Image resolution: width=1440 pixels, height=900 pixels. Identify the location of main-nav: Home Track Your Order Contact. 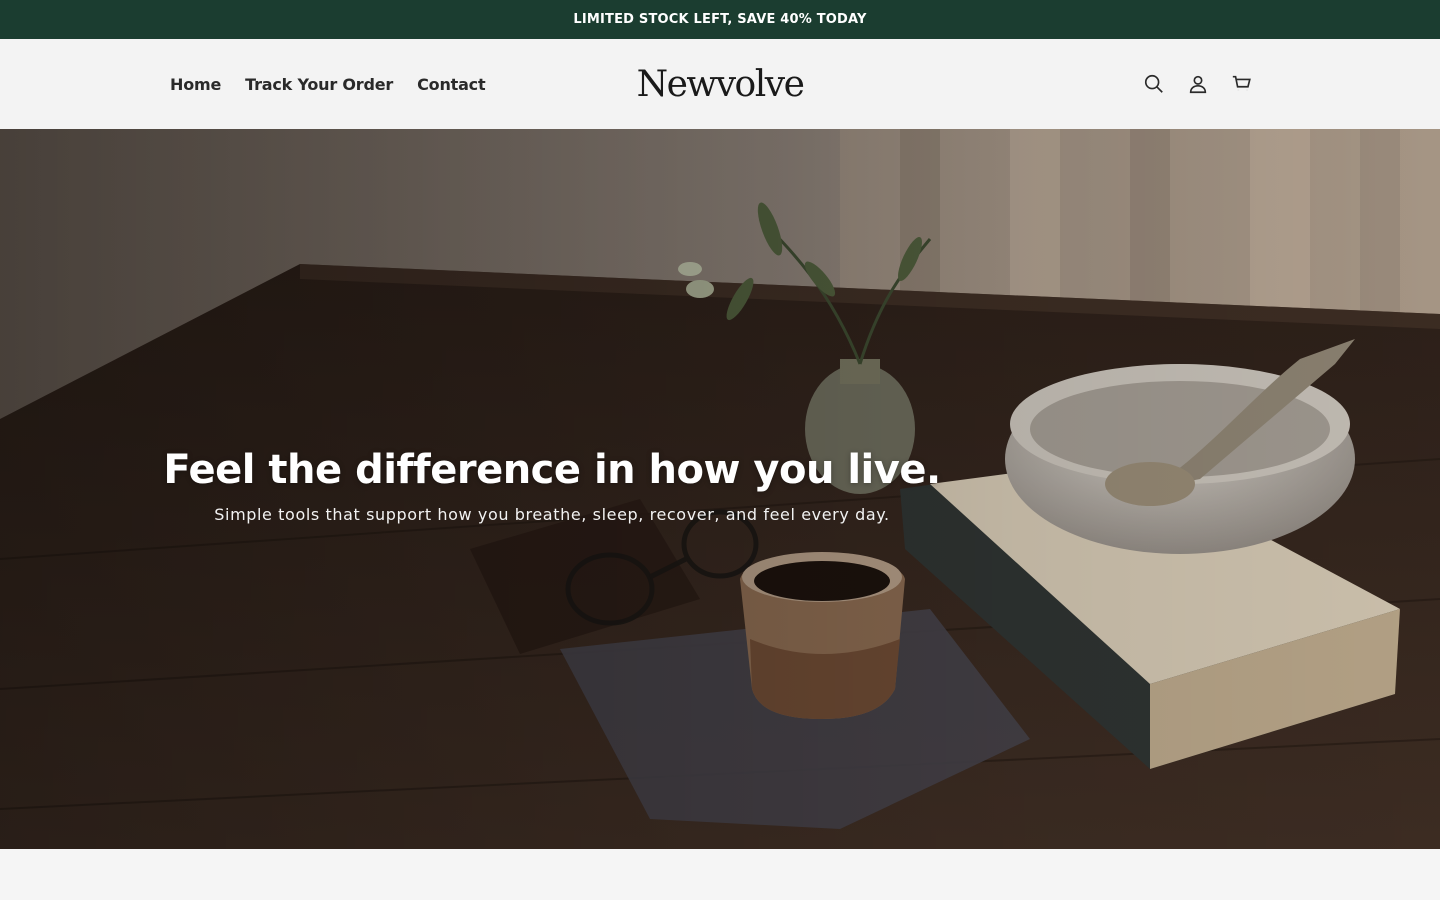
(339, 84).